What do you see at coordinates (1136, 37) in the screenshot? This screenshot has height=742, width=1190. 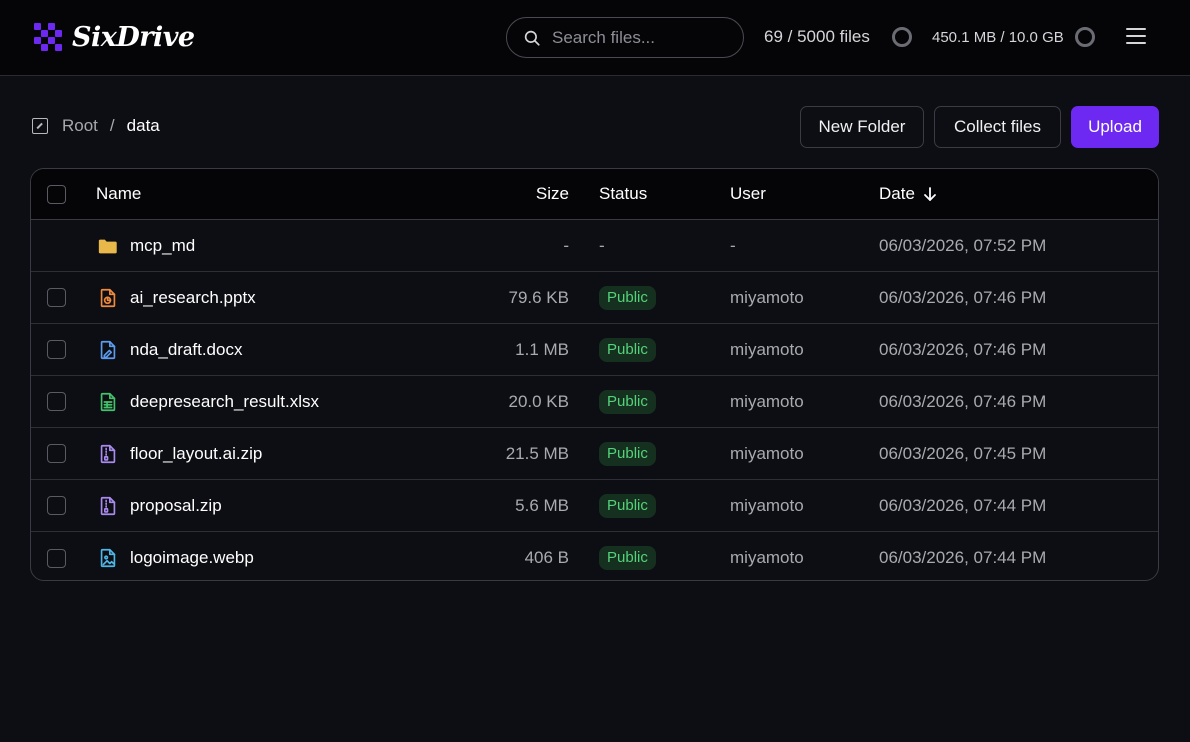 I see `hamburger-menu-icon` at bounding box center [1136, 37].